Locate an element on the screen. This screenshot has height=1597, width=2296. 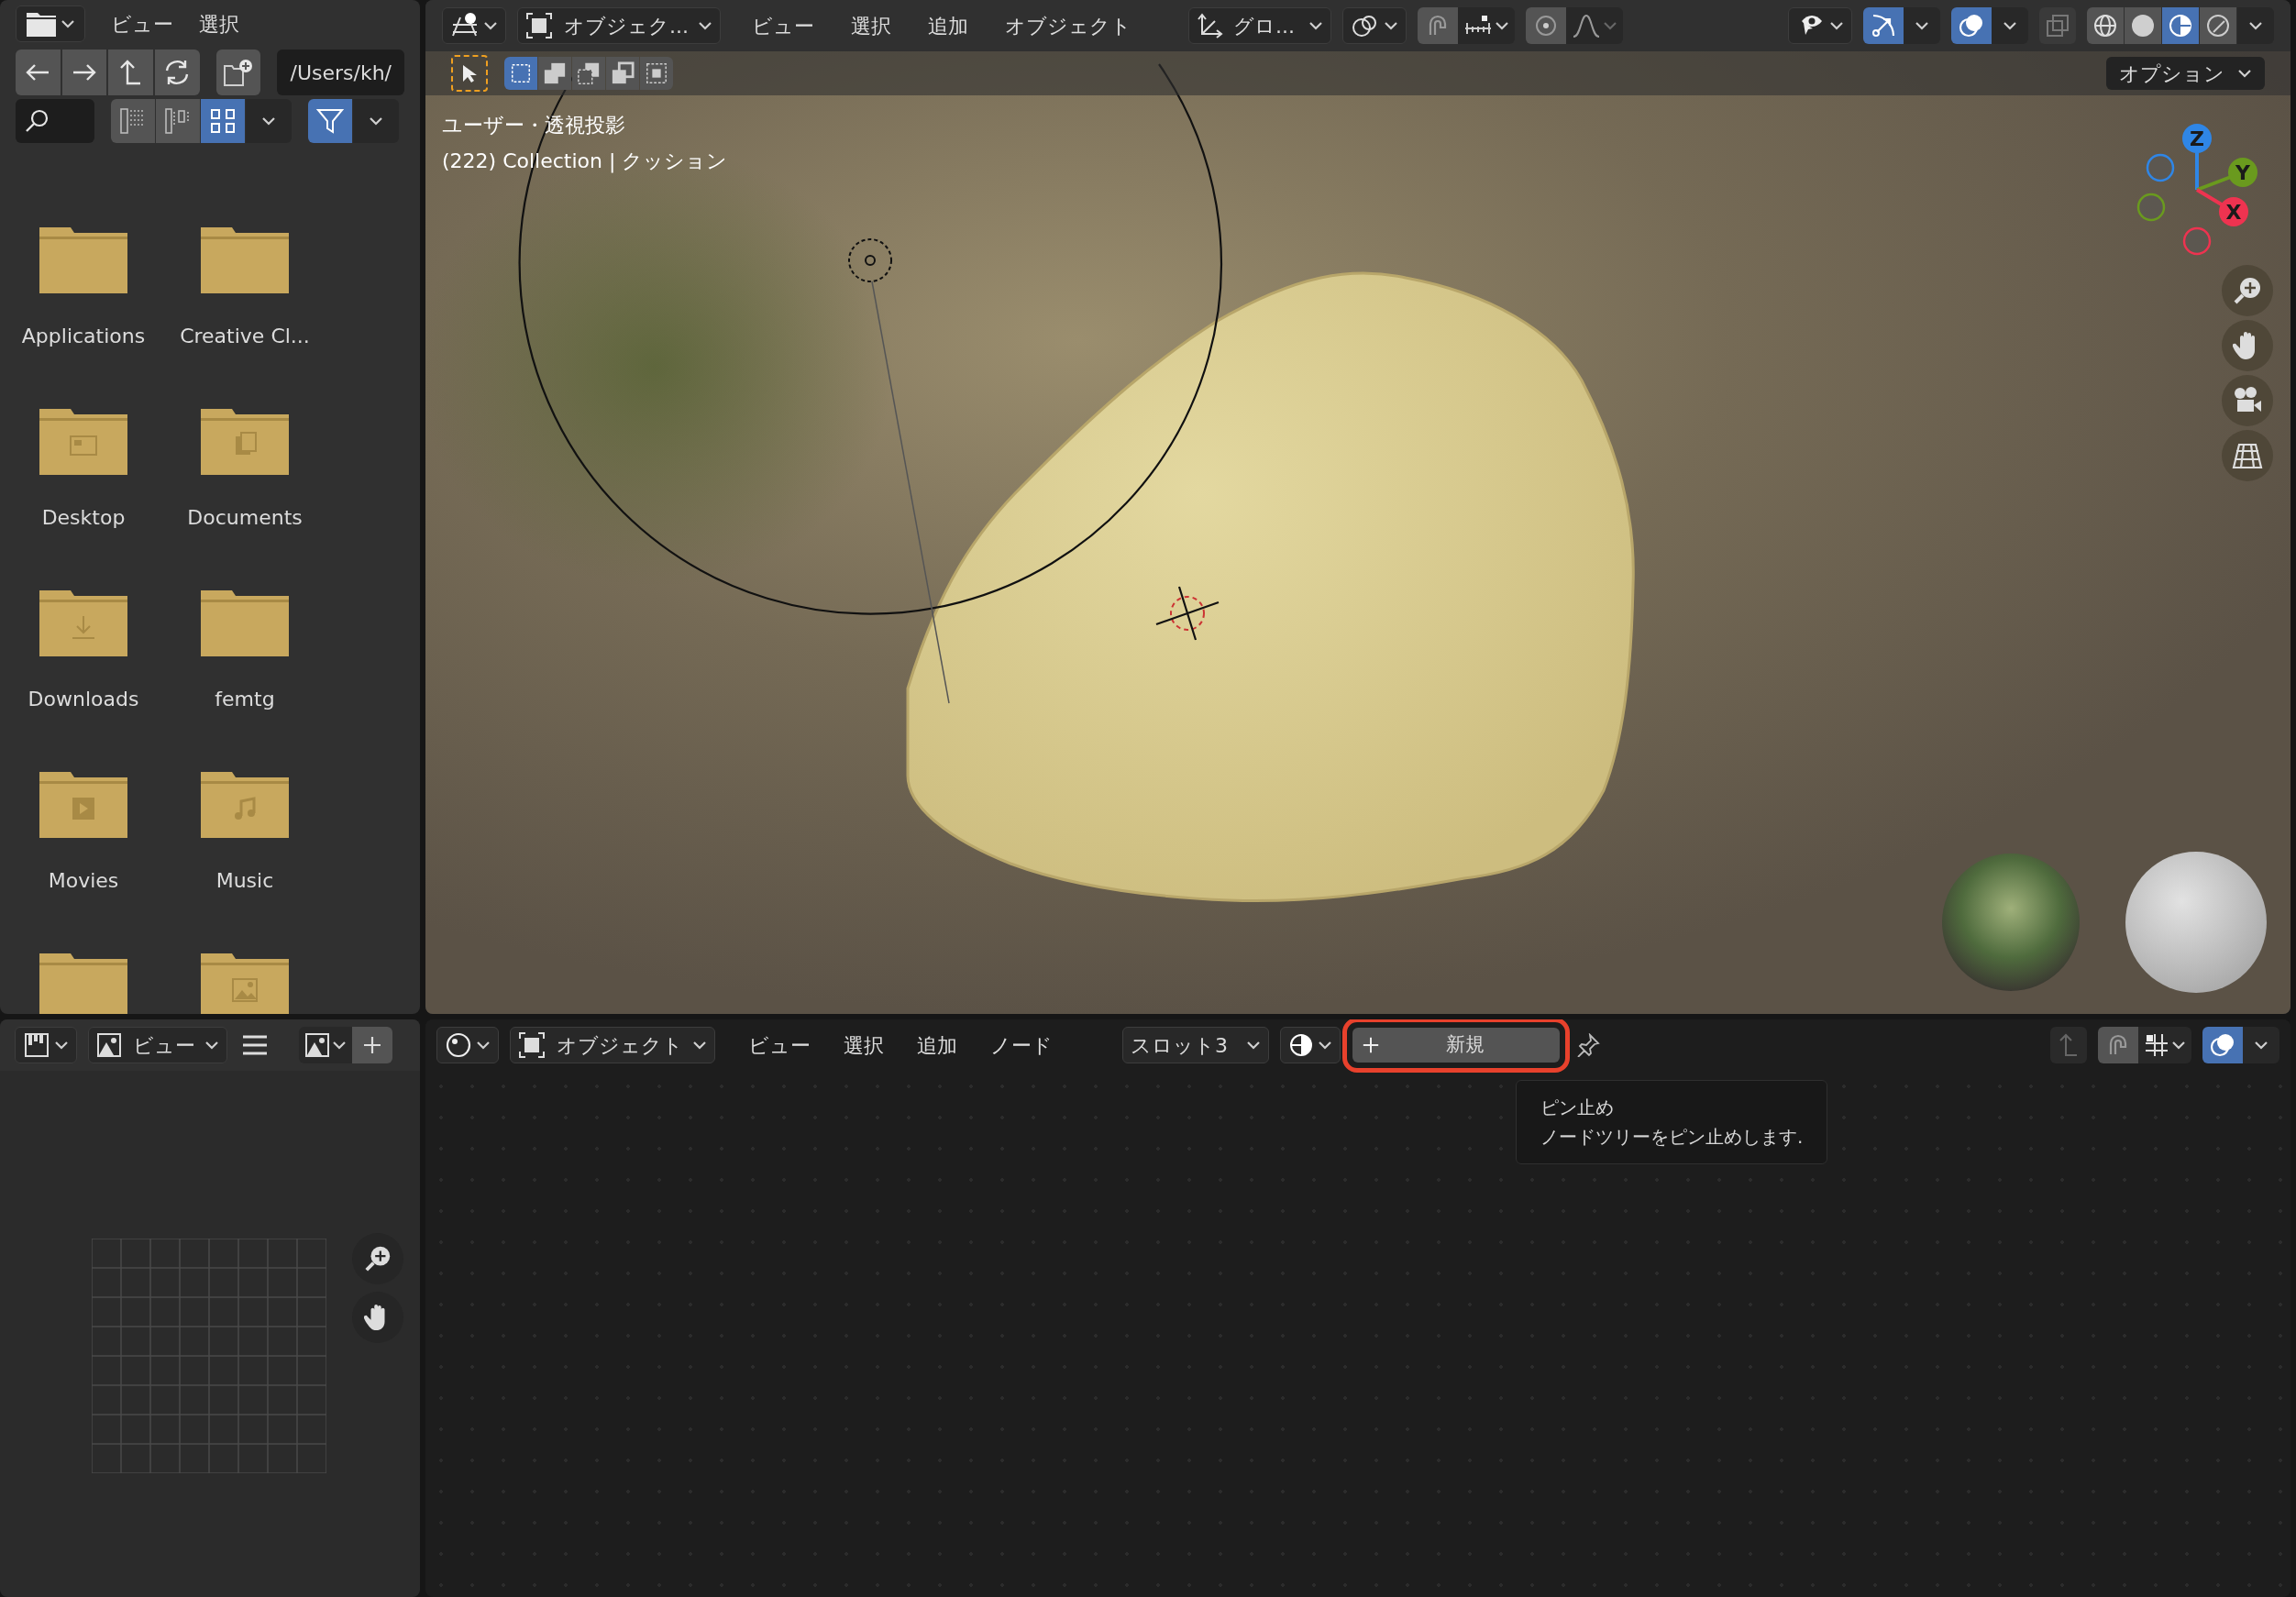
gizmo-dropdown is located at coordinates (1922, 25).